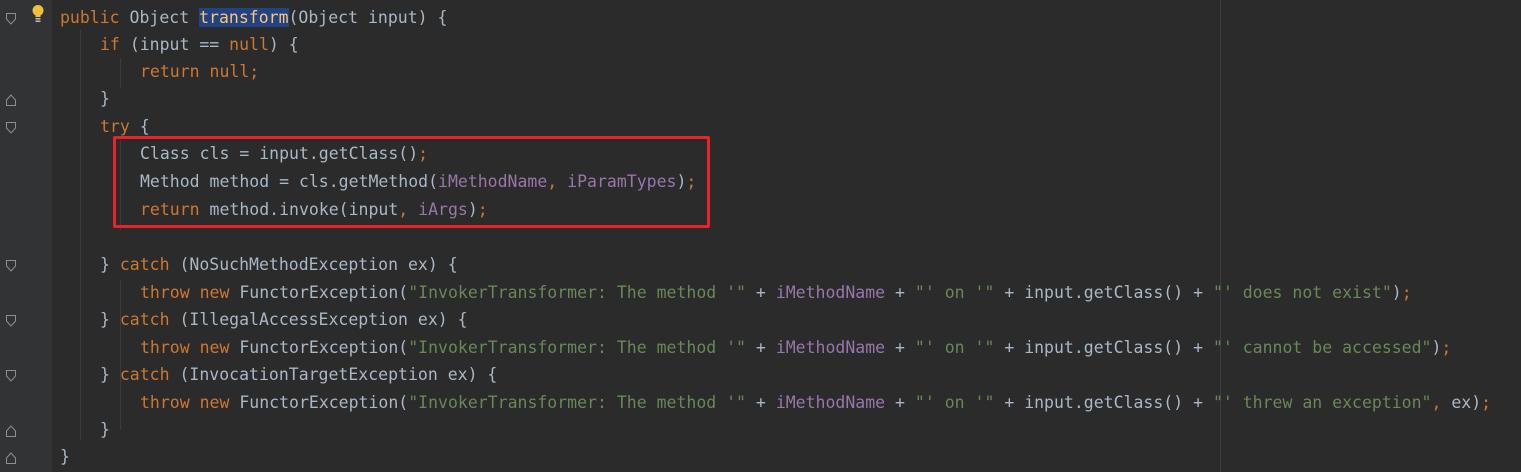 The width and height of the screenshot is (1521, 472). I want to click on code-line: public Object transform(Object input) {, so click(760, 17).